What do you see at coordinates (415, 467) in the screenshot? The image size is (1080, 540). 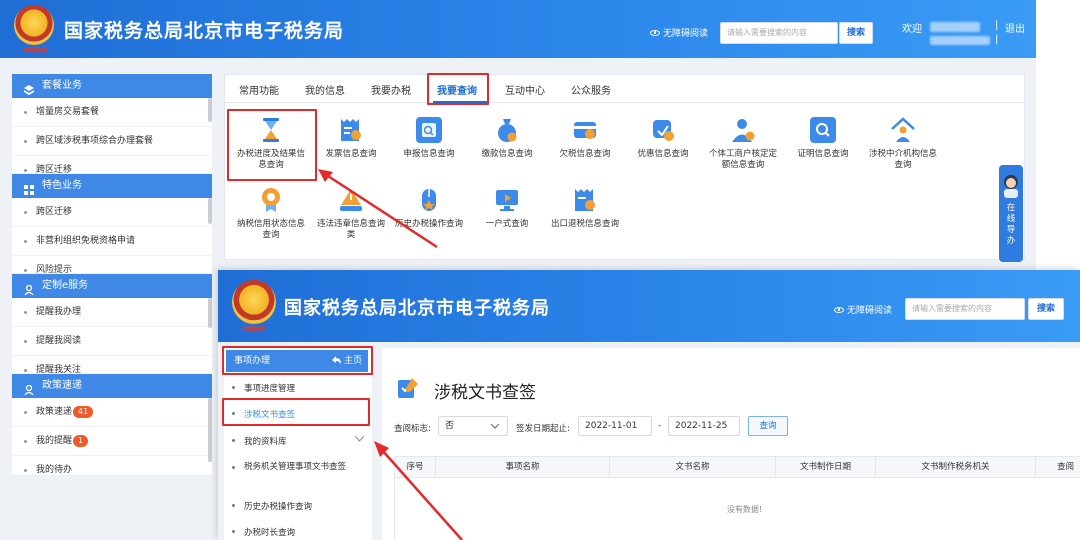 I see `column-header-index: 序号` at bounding box center [415, 467].